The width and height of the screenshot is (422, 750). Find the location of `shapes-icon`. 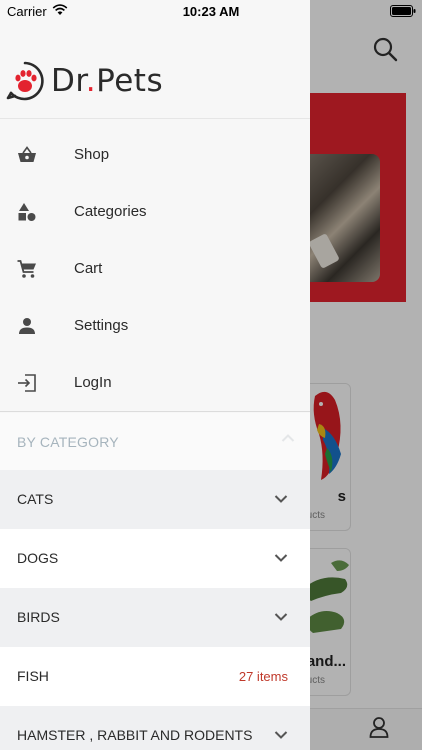

shapes-icon is located at coordinates (27, 211).